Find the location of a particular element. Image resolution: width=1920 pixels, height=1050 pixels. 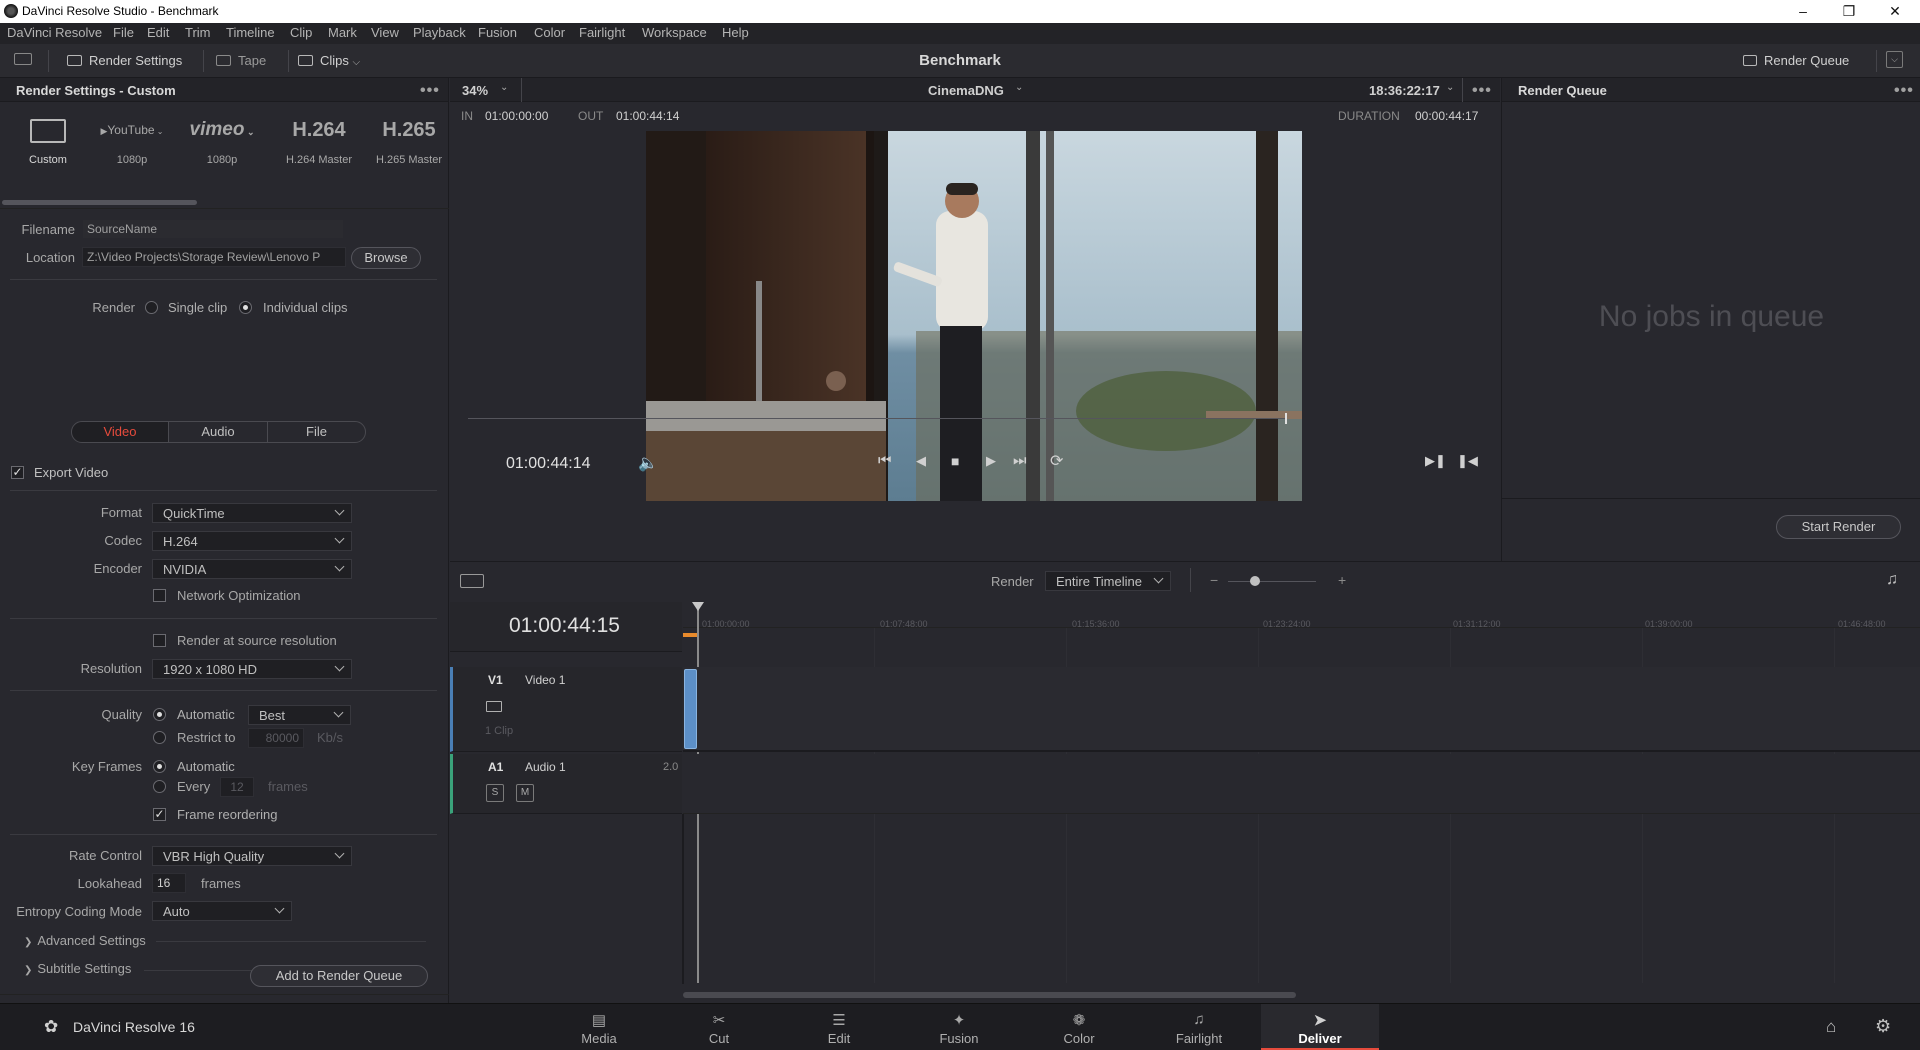

panel-toggle-icon is located at coordinates (23, 59).